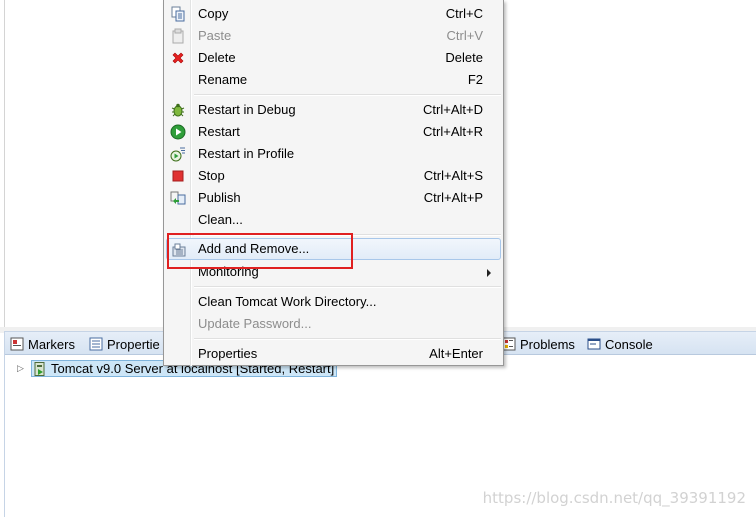 The height and width of the screenshot is (517, 756). What do you see at coordinates (179, 250) in the screenshot?
I see `add-remove-icon` at bounding box center [179, 250].